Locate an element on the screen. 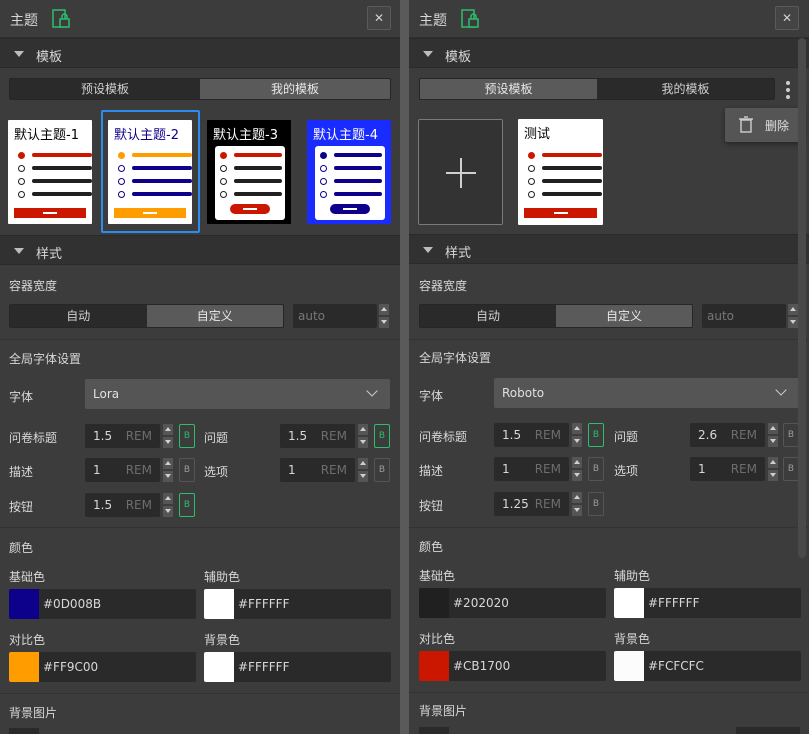  add-template-button is located at coordinates (460, 172).